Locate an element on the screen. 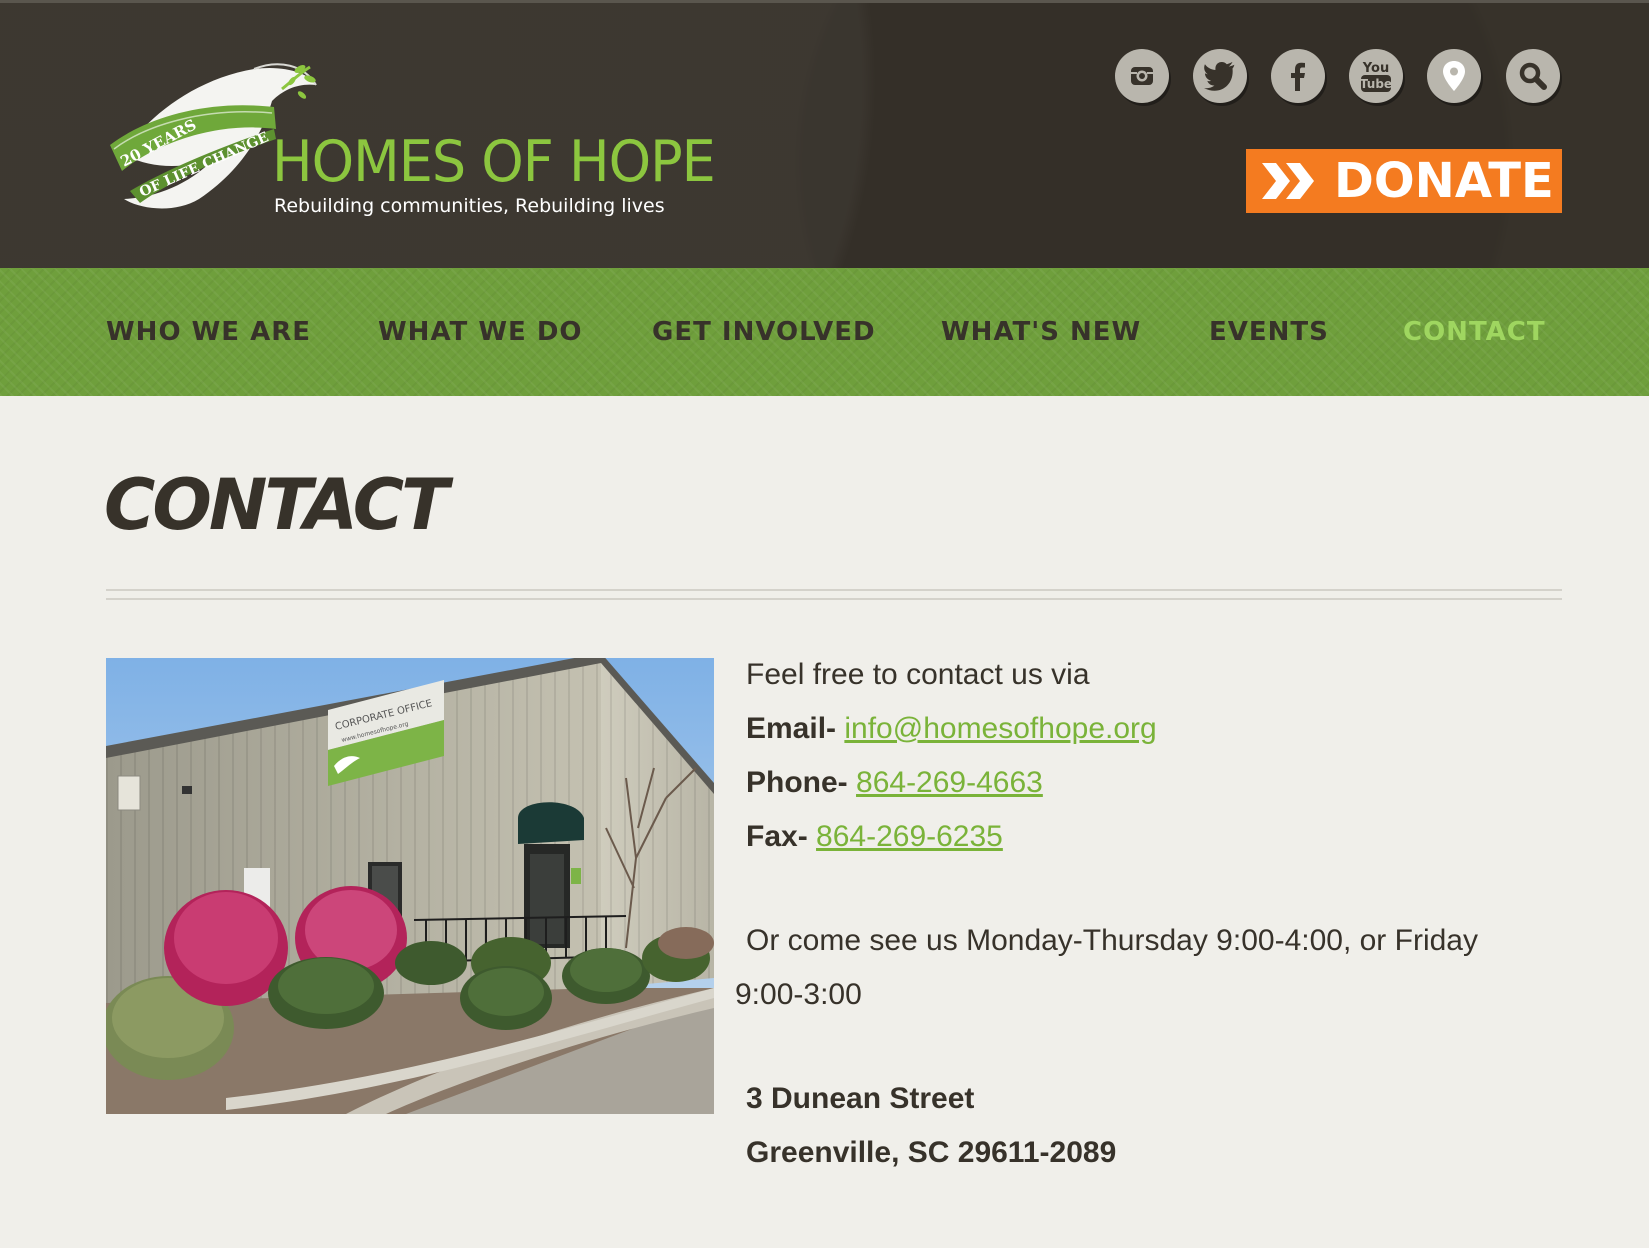 The height and width of the screenshot is (1248, 1649). email-row: Email- info@homesofhope.org is located at coordinates (951, 729).